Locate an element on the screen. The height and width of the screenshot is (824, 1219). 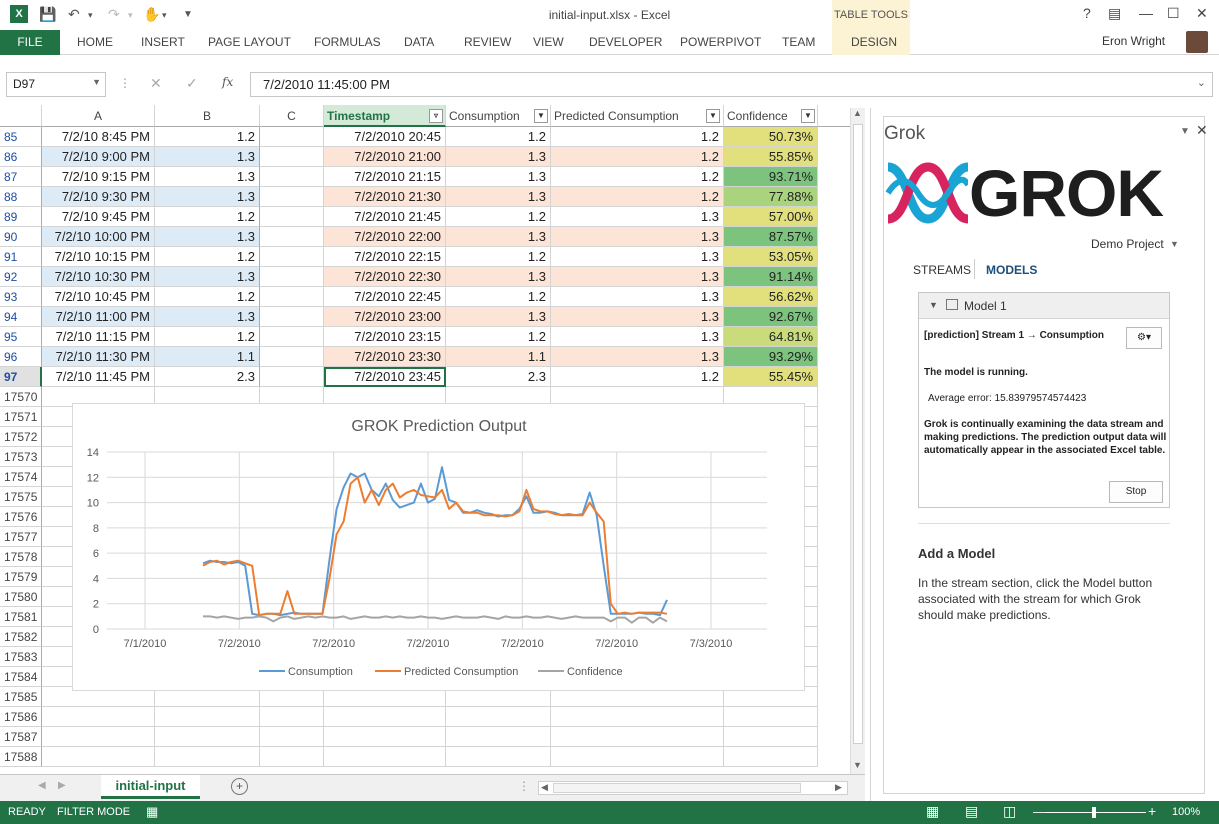
cell-g: 64.81% is located at coordinates (771, 337).